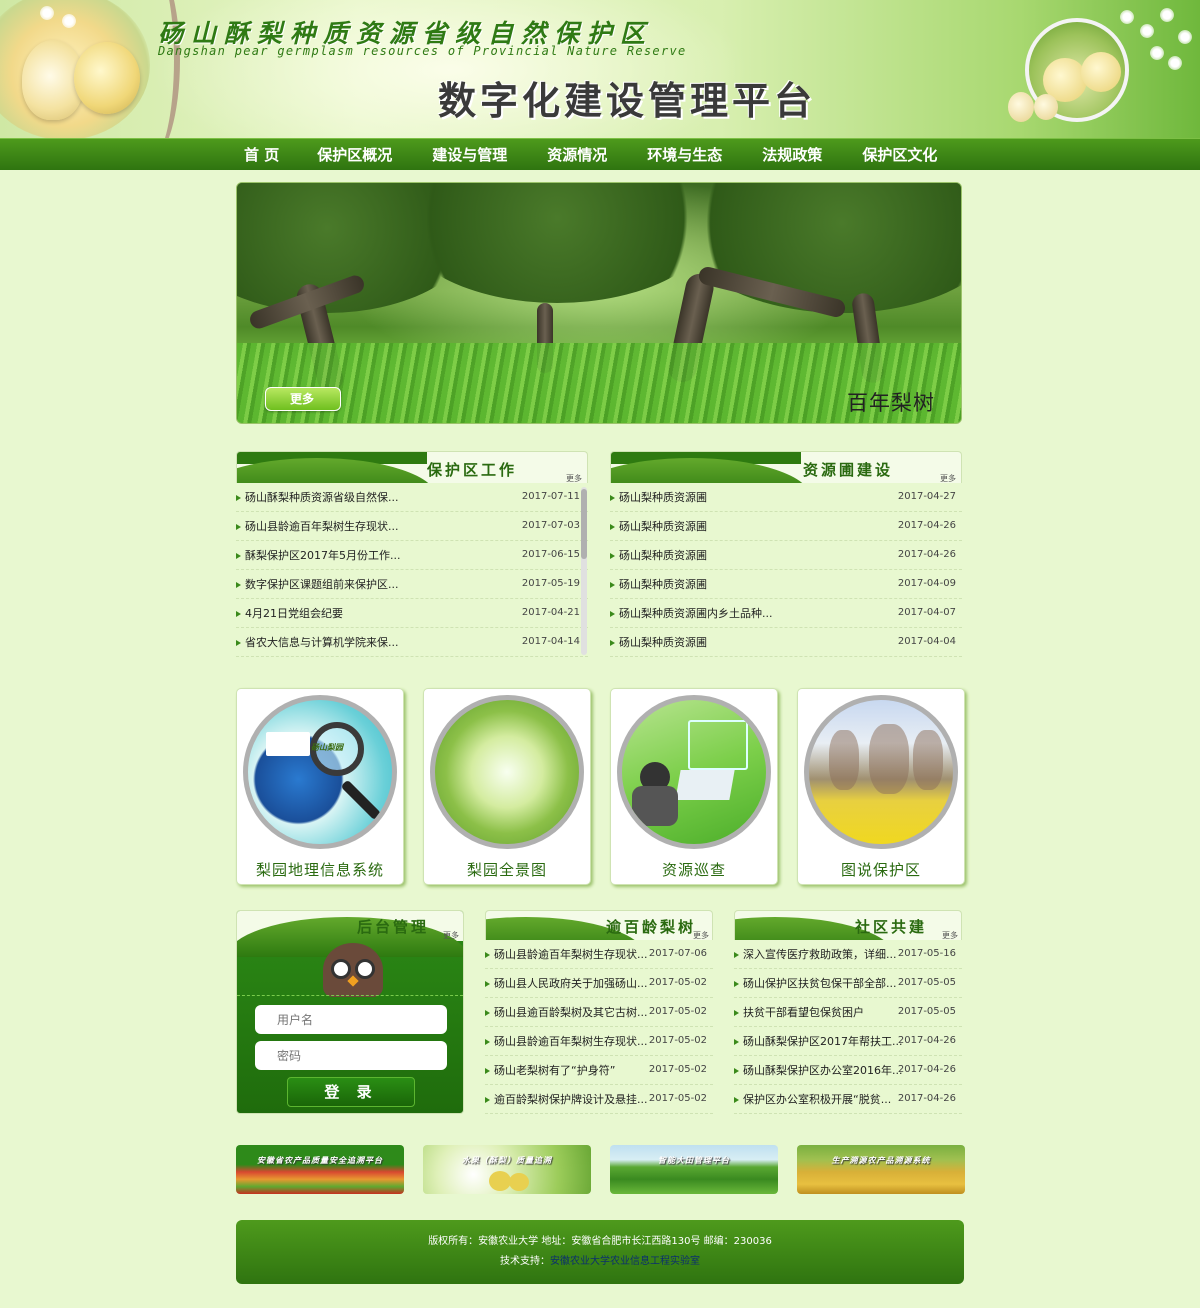 Image resolution: width=1200 pixels, height=1308 pixels. What do you see at coordinates (412, 613) in the screenshot?
I see `news-item: 4月21日党组会纪要 2017-04-21` at bounding box center [412, 613].